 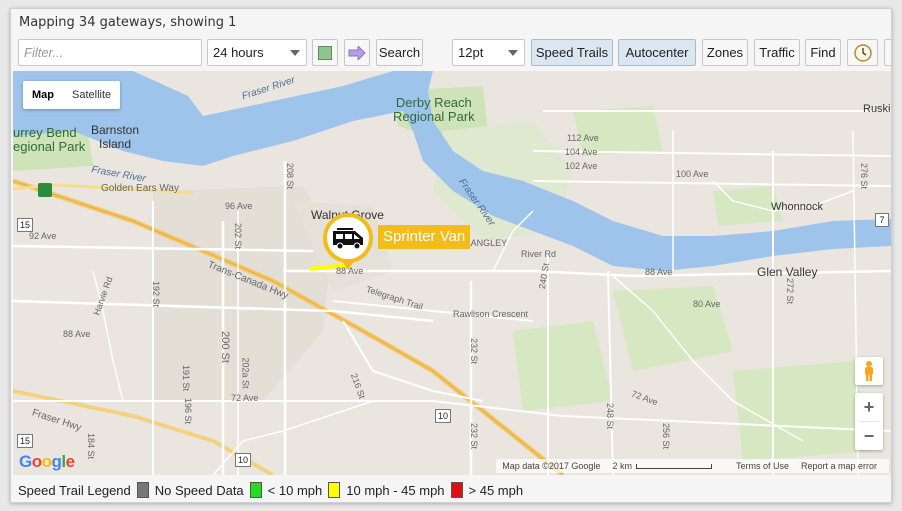 What do you see at coordinates (725, 52) in the screenshot?
I see `zones-button: Zones` at bounding box center [725, 52].